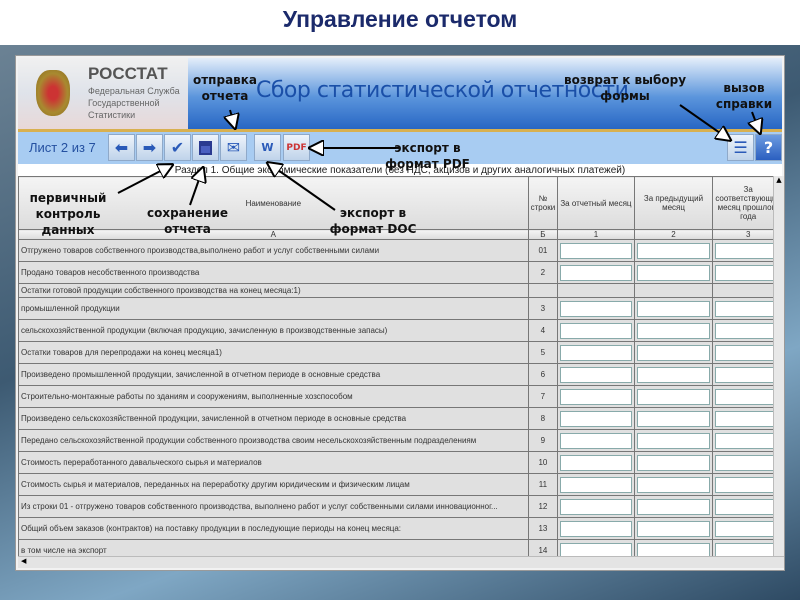 The width and height of the screenshot is (800, 600). What do you see at coordinates (401, 562) in the screenshot?
I see `horizontal-scrollbar: ◀` at bounding box center [401, 562].